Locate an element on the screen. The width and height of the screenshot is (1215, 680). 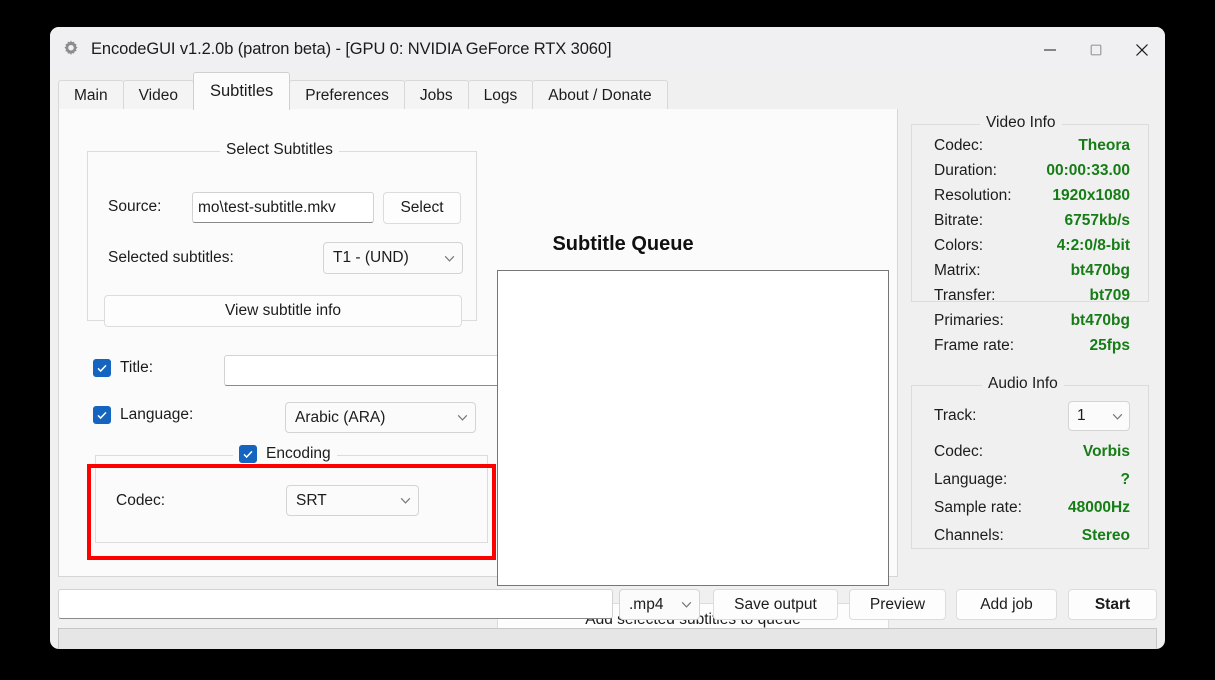
video-info-key: Primaries: is located at coordinates (969, 320).